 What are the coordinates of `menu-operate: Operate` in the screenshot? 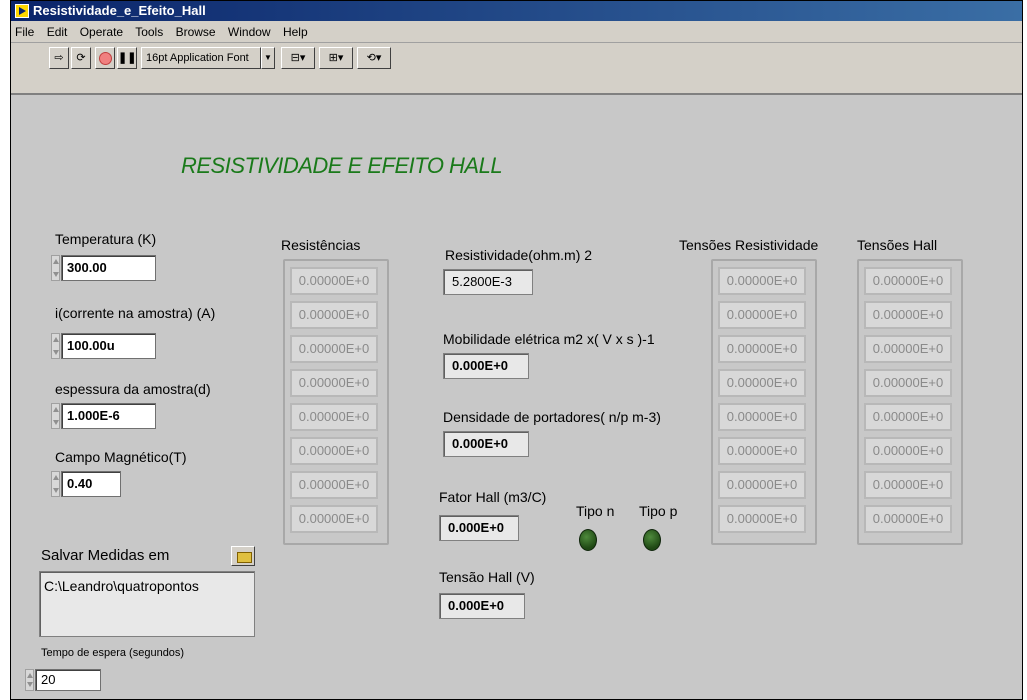 It's located at (101, 32).